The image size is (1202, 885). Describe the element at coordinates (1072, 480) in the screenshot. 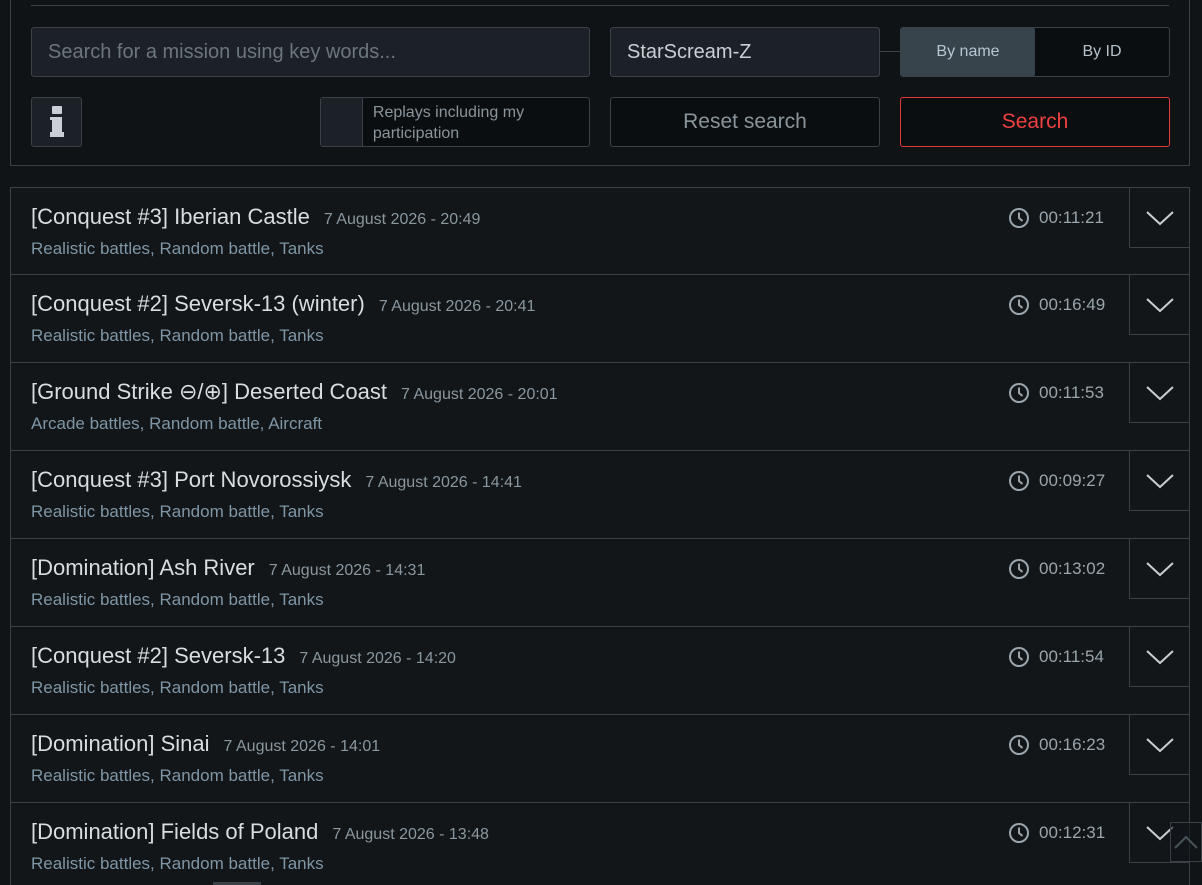

I see `duration-value: 00:09:27` at that location.